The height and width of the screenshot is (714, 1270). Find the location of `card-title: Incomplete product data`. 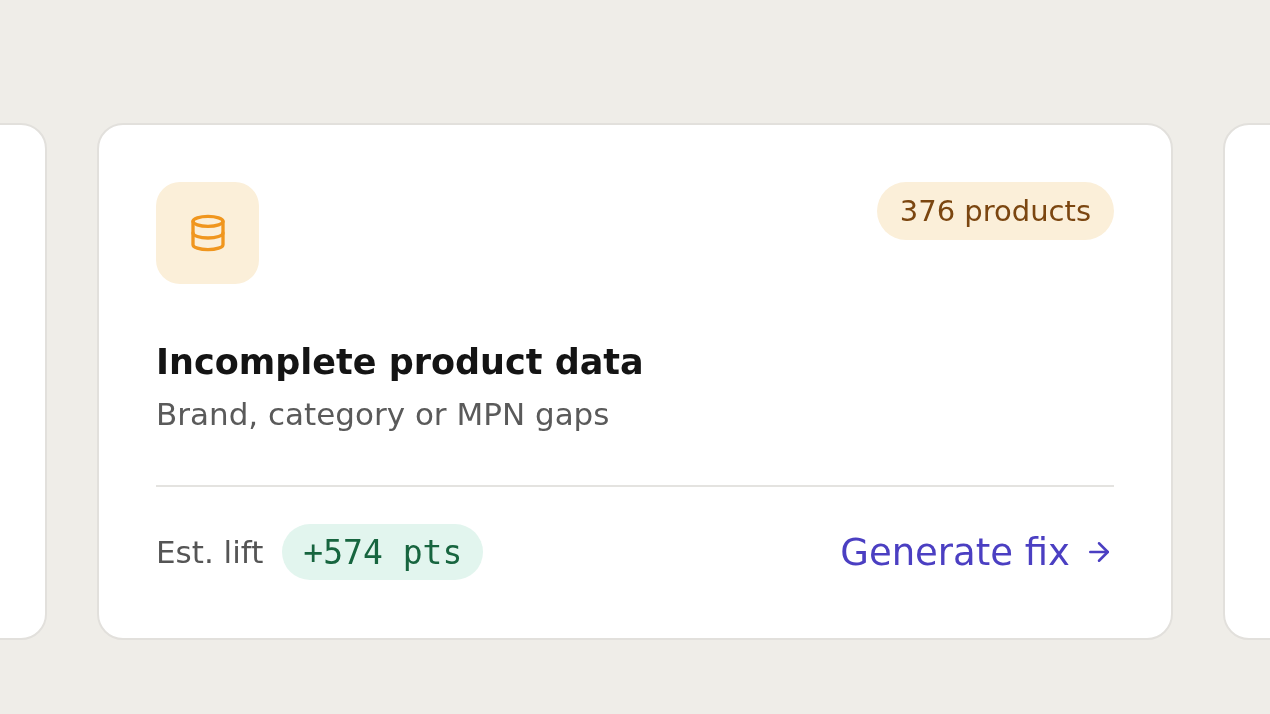

card-title: Incomplete product data is located at coordinates (400, 362).